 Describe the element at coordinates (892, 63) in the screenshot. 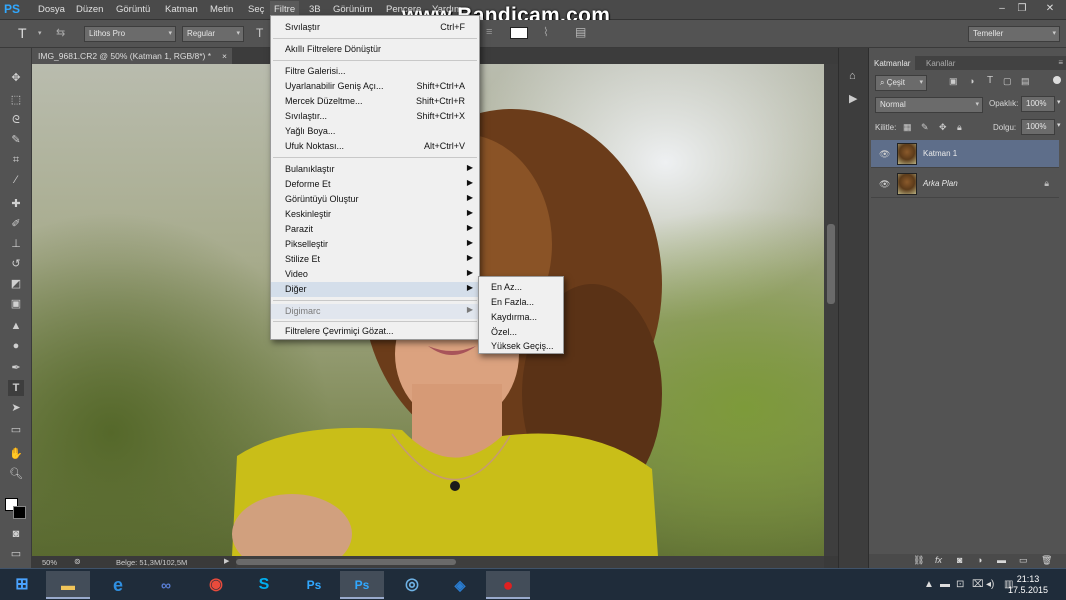

I see `tab-layers: Katmanlar` at that location.